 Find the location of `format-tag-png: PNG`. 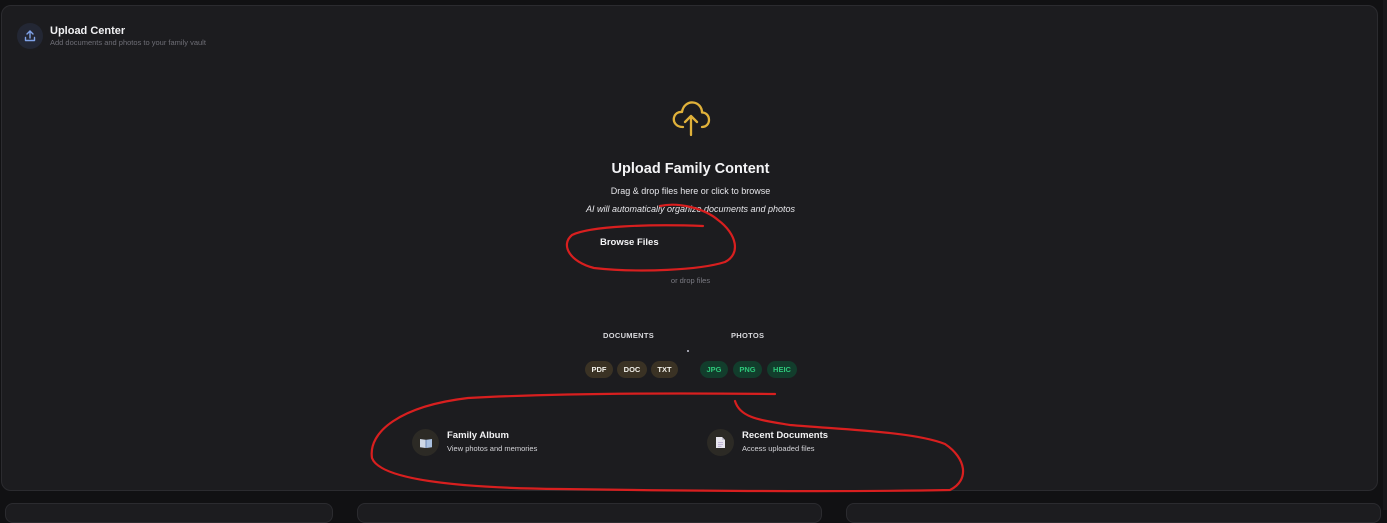

format-tag-png: PNG is located at coordinates (747, 369).